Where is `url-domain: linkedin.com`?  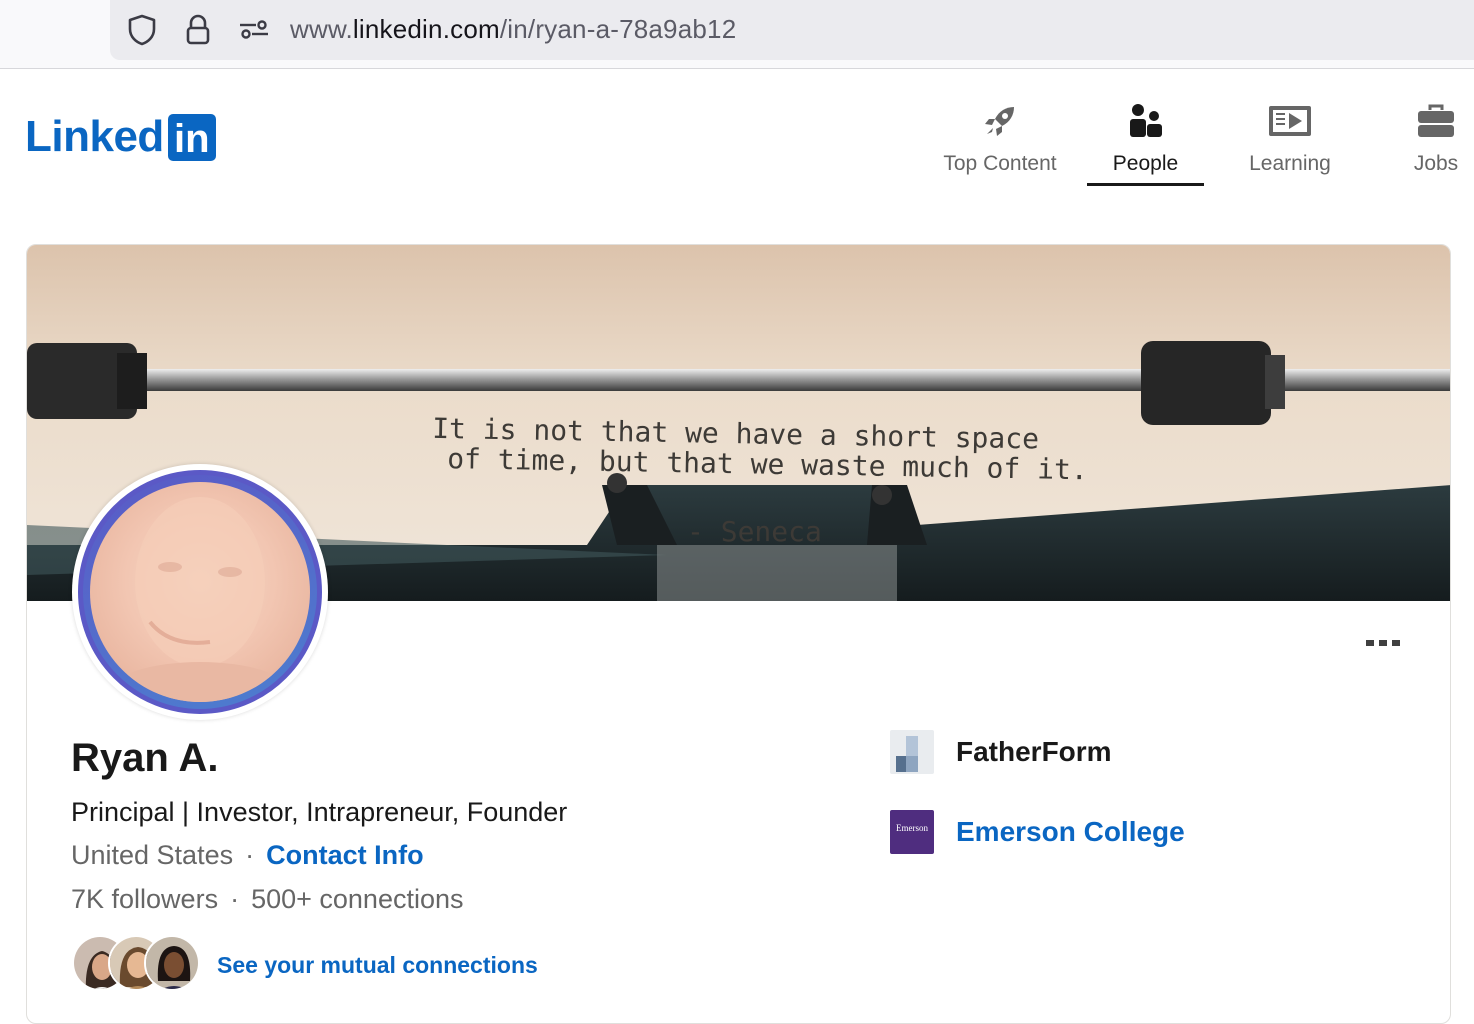
url-domain: linkedin.com is located at coordinates (426, 29).